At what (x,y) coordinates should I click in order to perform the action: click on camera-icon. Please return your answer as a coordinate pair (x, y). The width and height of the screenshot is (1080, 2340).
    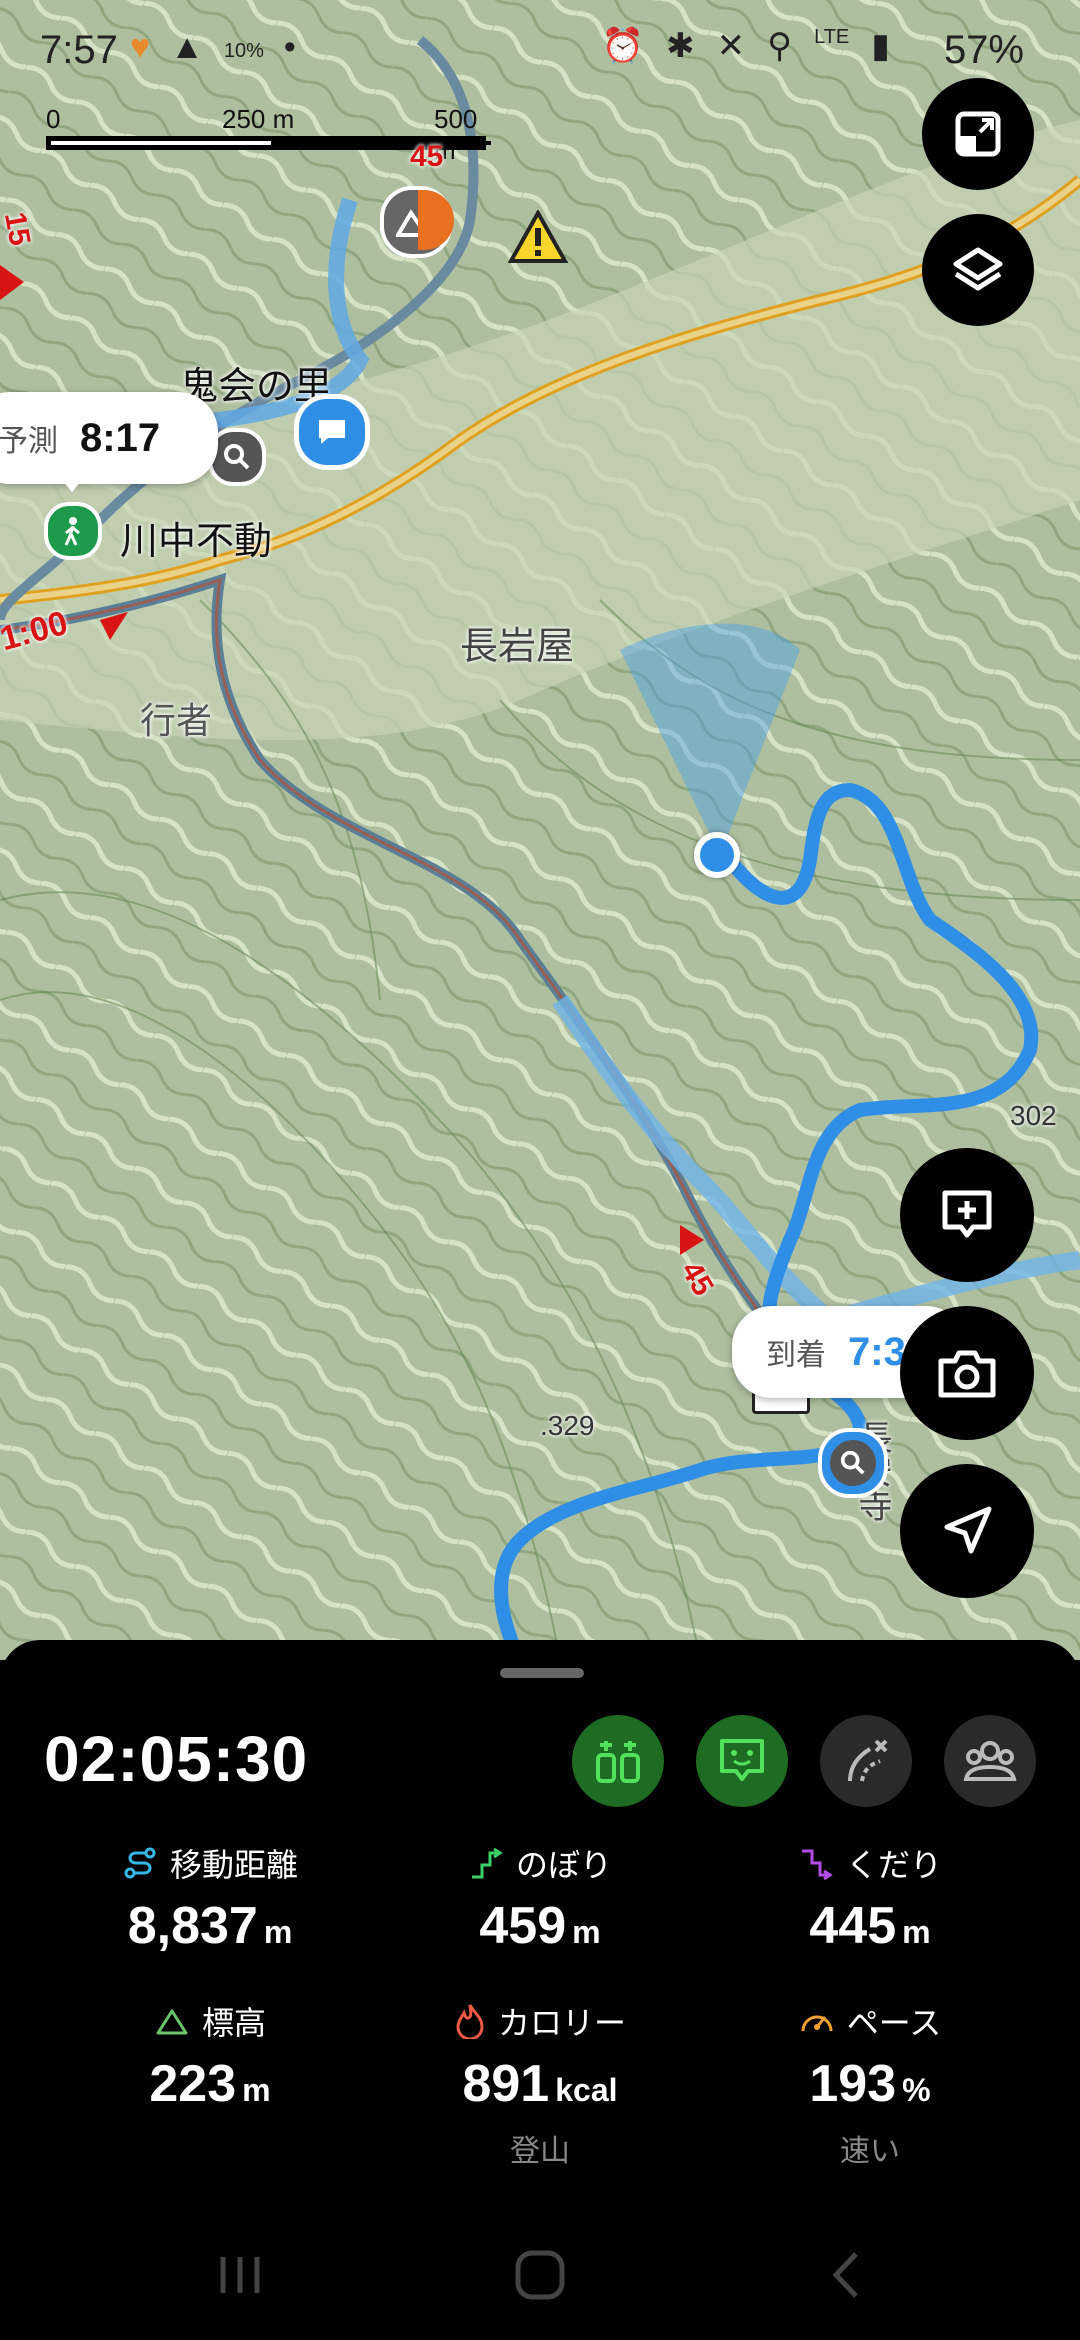
    Looking at the image, I should click on (967, 1374).